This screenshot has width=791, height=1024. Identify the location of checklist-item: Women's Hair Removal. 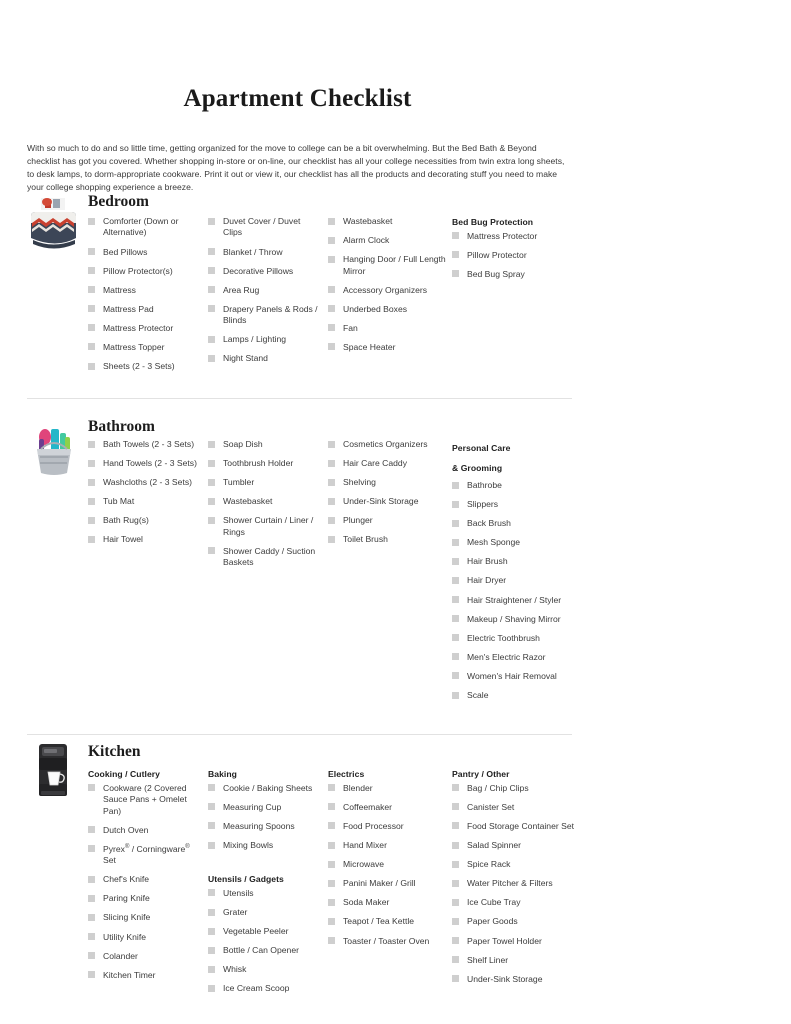
(514, 676).